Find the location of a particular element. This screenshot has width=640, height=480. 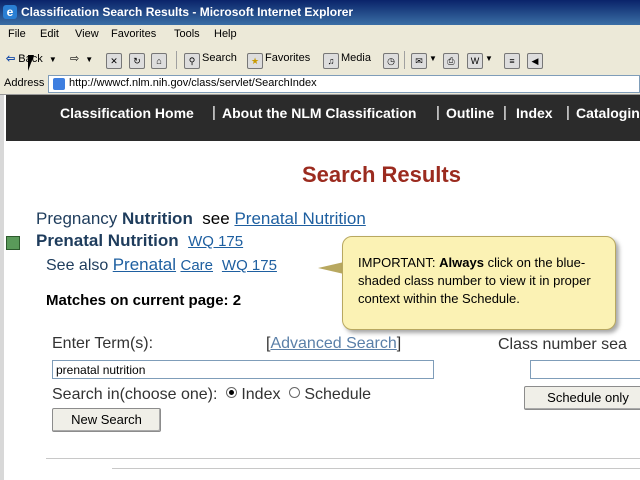

advanced-search-link: Advanced Search is located at coordinates (333, 343).